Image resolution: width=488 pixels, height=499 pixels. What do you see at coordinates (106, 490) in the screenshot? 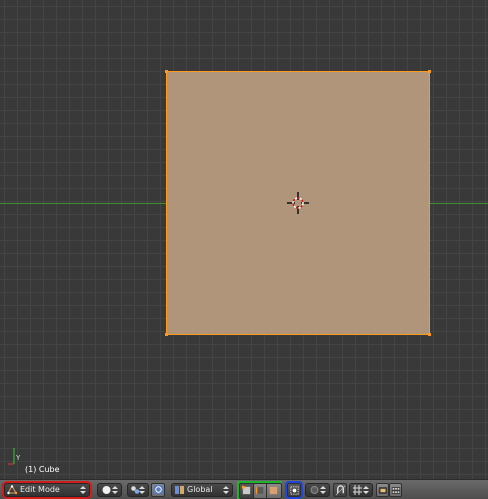
I see `solid-sphere-icon` at bounding box center [106, 490].